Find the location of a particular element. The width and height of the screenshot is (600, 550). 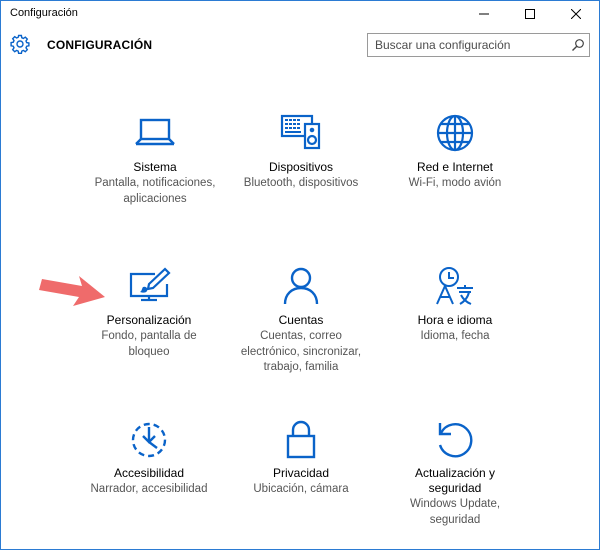

maximize-button is located at coordinates (530, 14).